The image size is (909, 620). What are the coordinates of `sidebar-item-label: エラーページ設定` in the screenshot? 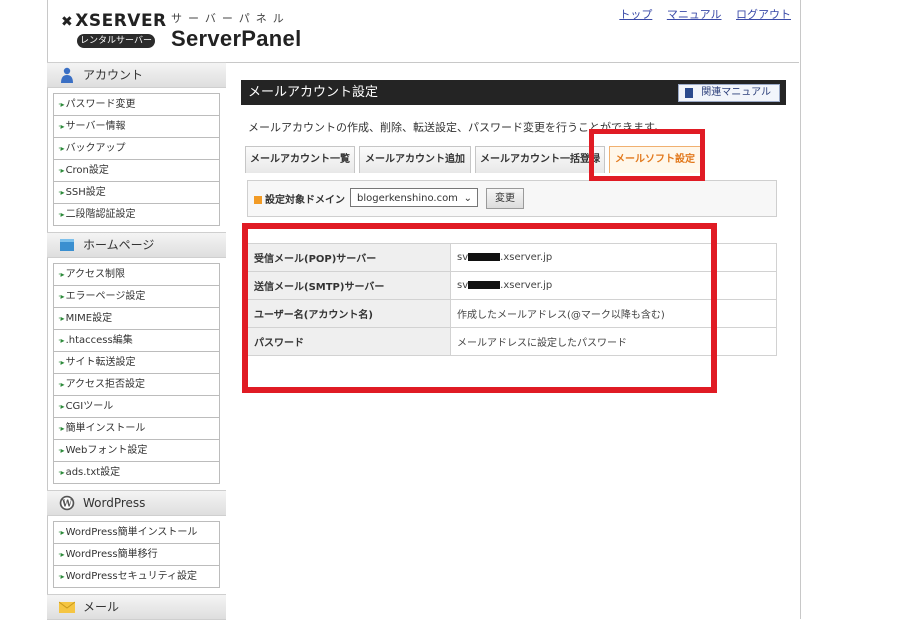 It's located at (105, 296).